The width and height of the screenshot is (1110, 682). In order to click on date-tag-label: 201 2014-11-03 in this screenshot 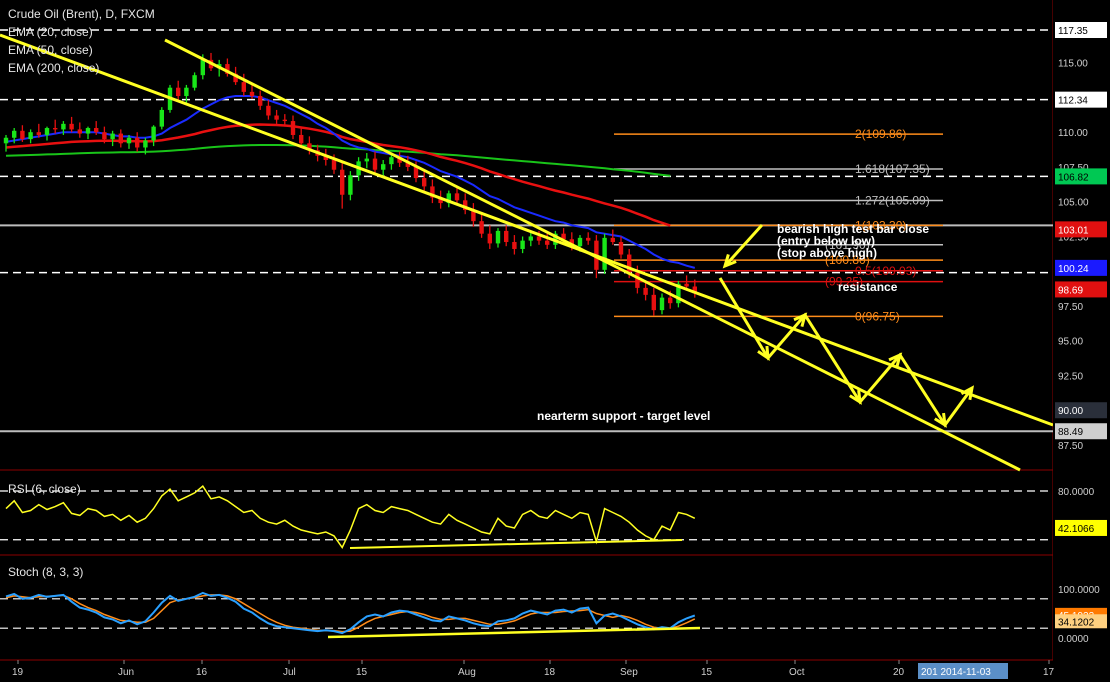, I will do `click(956, 672)`.